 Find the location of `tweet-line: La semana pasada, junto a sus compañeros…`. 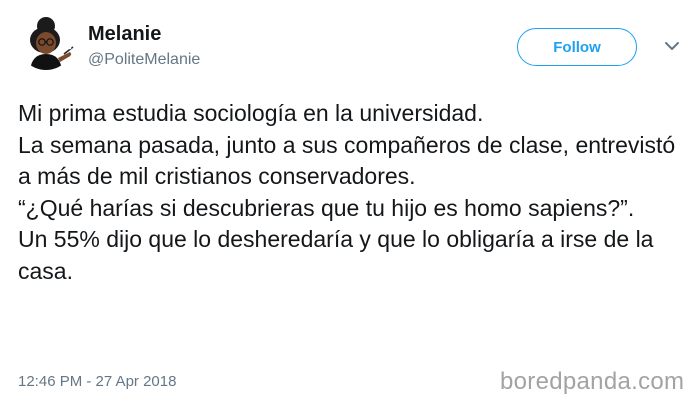

tweet-line: La semana pasada, junto a sus compañeros… is located at coordinates (347, 160).